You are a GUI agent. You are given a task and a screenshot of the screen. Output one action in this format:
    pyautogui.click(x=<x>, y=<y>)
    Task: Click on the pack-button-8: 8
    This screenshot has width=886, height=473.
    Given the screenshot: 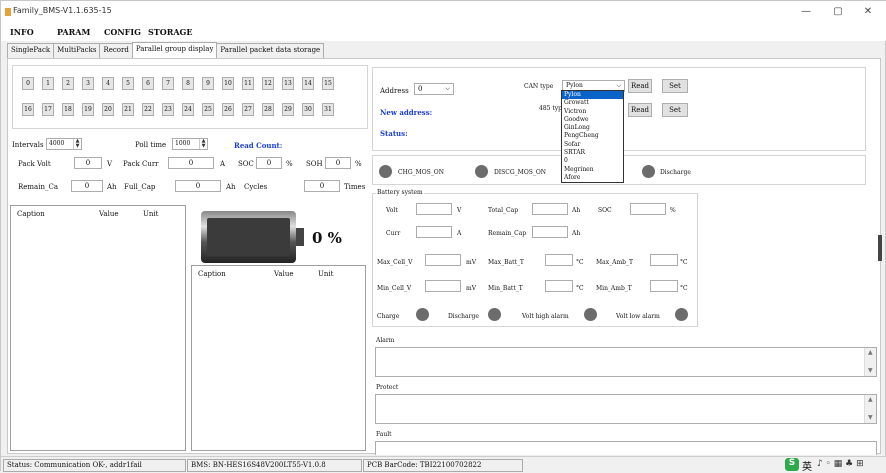 What is the action you would take?
    pyautogui.click(x=188, y=83)
    